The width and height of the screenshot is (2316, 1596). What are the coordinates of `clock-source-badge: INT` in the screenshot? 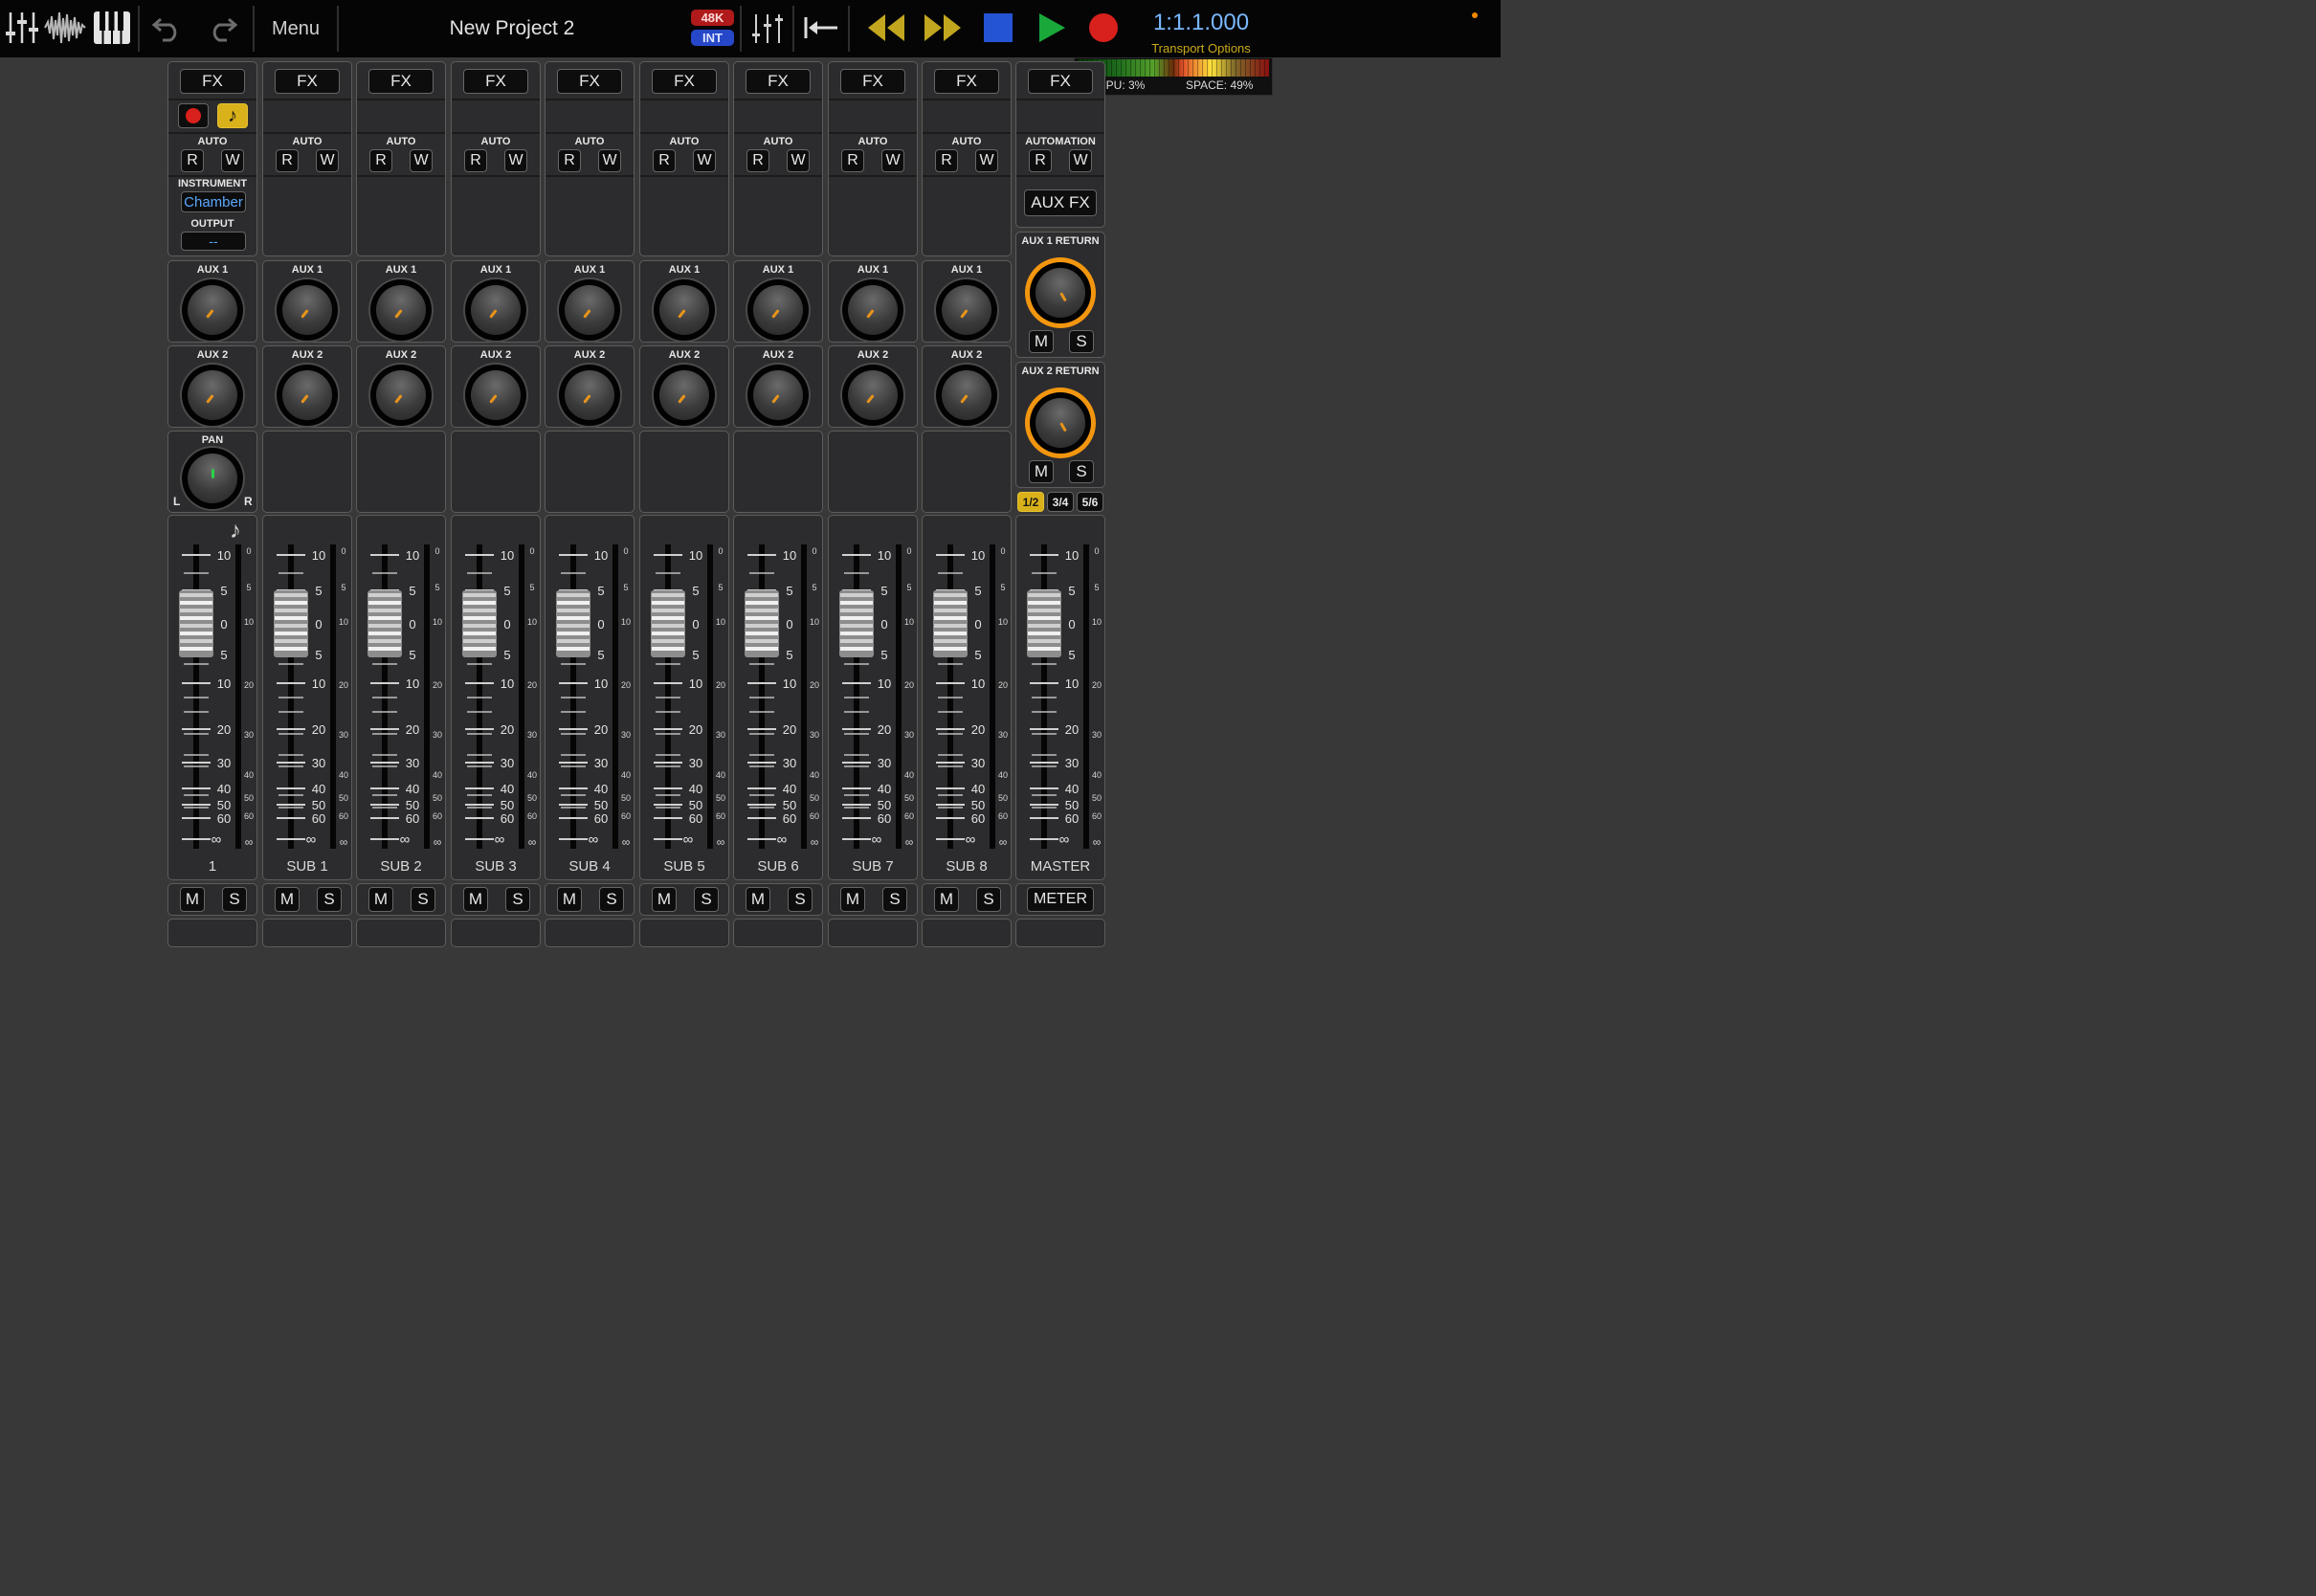 It's located at (713, 38).